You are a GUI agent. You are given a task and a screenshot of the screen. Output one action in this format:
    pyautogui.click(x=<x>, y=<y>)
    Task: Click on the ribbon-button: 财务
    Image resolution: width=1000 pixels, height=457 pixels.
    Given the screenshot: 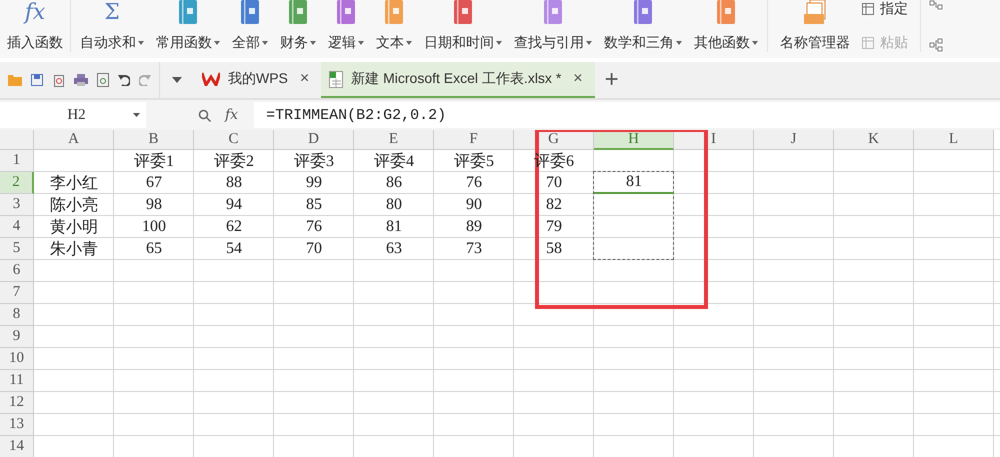 What is the action you would take?
    pyautogui.click(x=298, y=26)
    